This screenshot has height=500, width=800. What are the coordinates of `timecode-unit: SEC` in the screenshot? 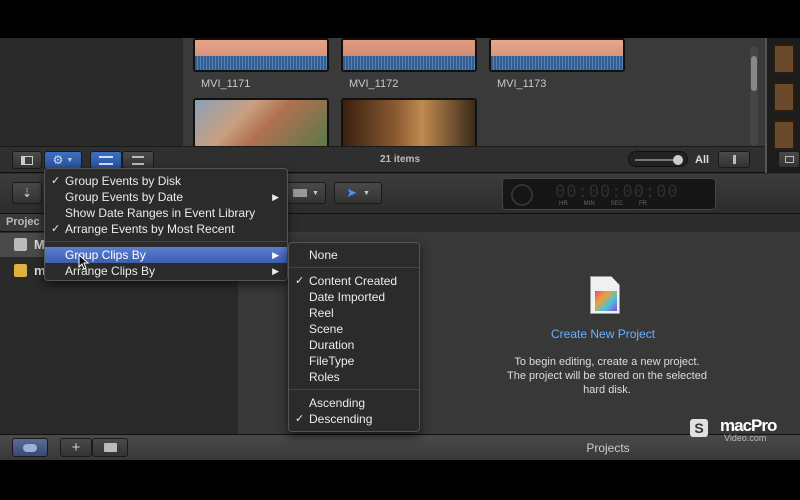 It's located at (617, 204).